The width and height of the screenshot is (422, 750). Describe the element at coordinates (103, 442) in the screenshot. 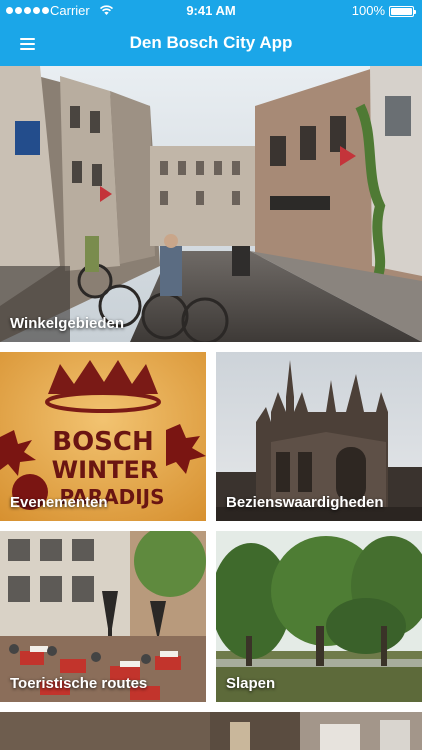

I see `sign-text-1: BOSCH` at that location.